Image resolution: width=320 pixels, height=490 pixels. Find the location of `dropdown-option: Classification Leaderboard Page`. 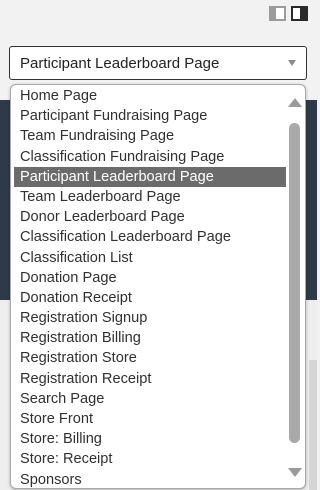

dropdown-option: Classification Leaderboard Page is located at coordinates (150, 237).